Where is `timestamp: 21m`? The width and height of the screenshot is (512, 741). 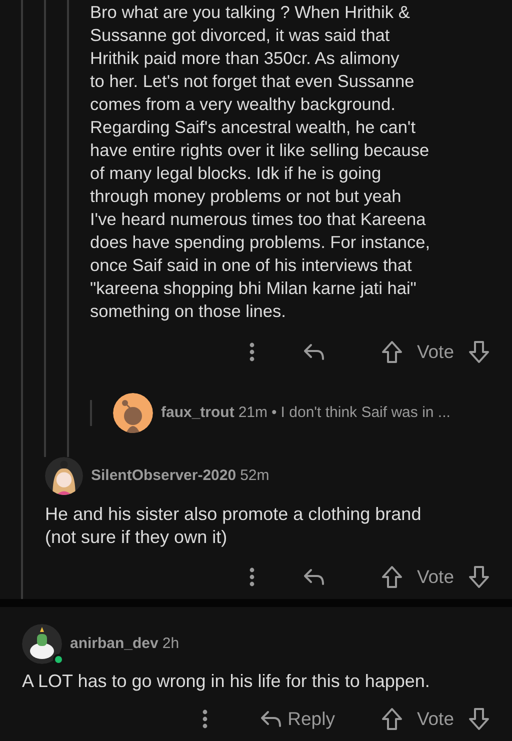
timestamp: 21m is located at coordinates (253, 412).